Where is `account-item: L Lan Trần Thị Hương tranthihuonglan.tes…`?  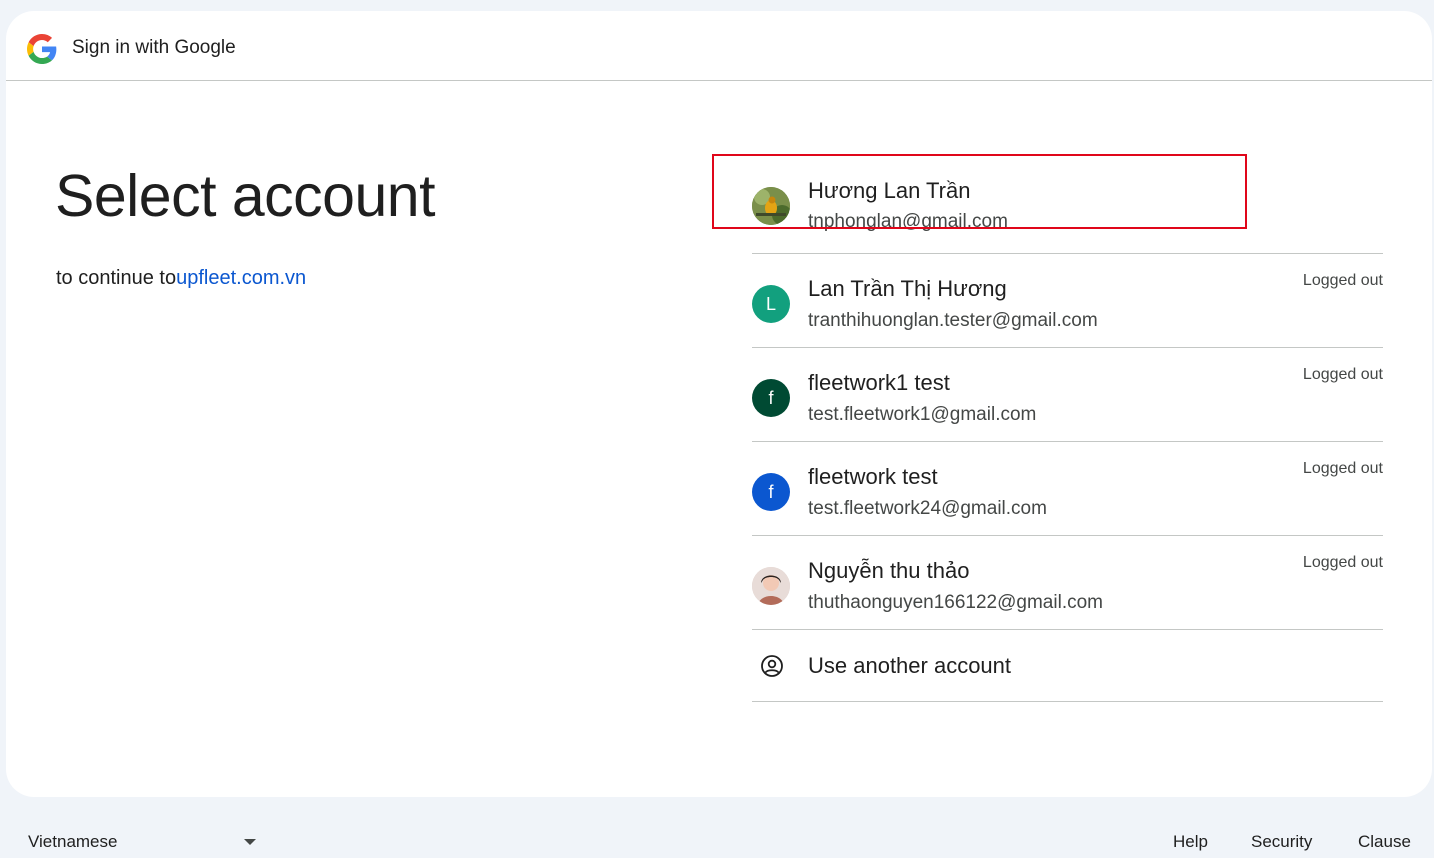
account-item: L Lan Trần Thị Hương tranthihuonglan.tes… is located at coordinates (1067, 301).